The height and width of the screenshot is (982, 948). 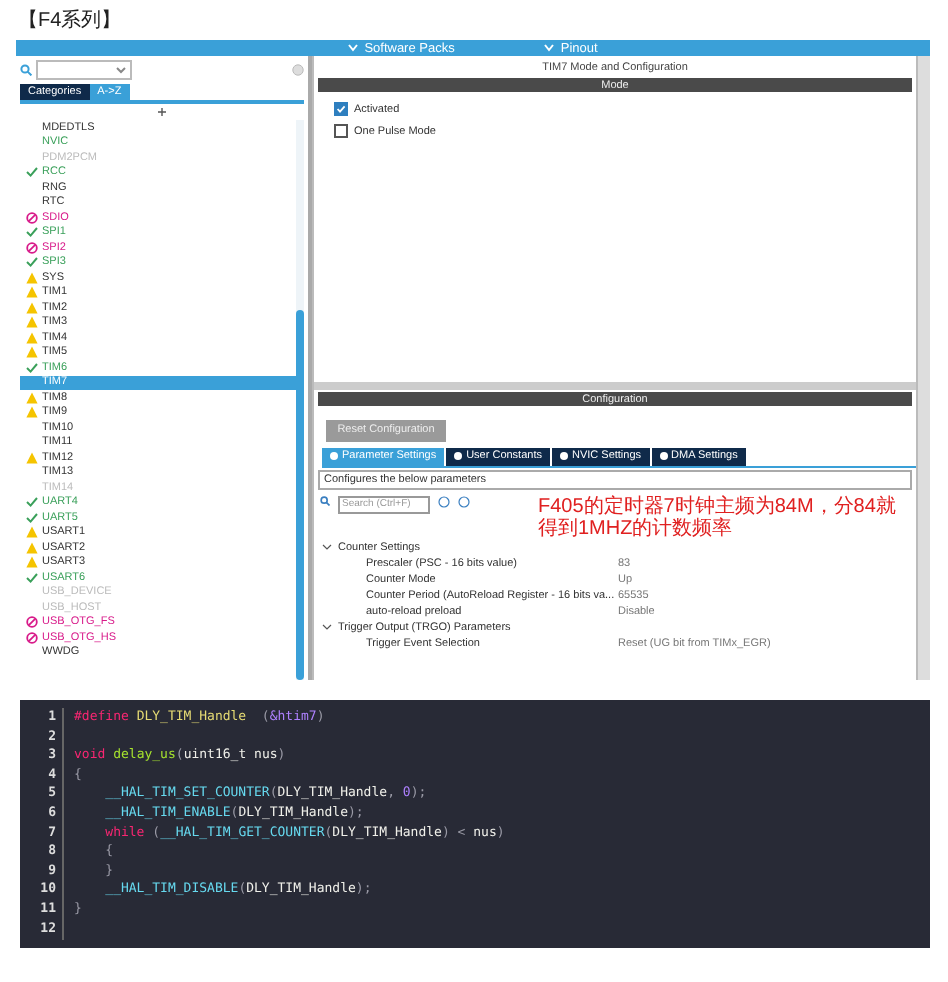 I want to click on page-title: 【F4系列】, so click(x=70, y=20).